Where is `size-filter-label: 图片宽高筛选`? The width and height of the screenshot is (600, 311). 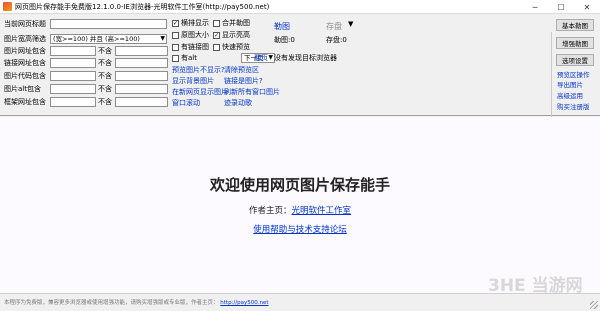 size-filter-label: 图片宽高筛选 is located at coordinates (25, 39).